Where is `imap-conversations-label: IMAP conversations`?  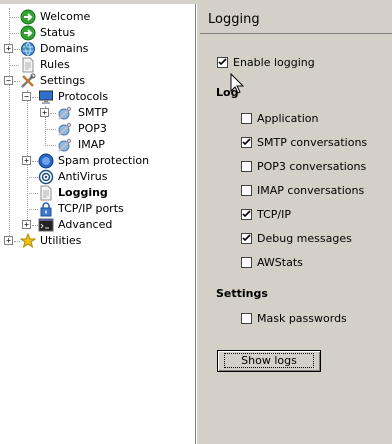 imap-conversations-label: IMAP conversations is located at coordinates (311, 190).